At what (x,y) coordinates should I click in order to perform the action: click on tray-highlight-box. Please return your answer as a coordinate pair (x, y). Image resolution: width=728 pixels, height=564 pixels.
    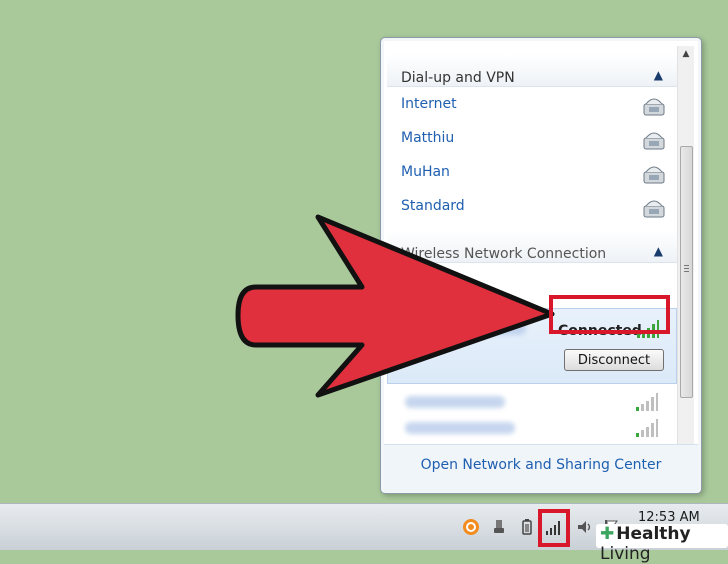
    Looking at the image, I should click on (554, 528).